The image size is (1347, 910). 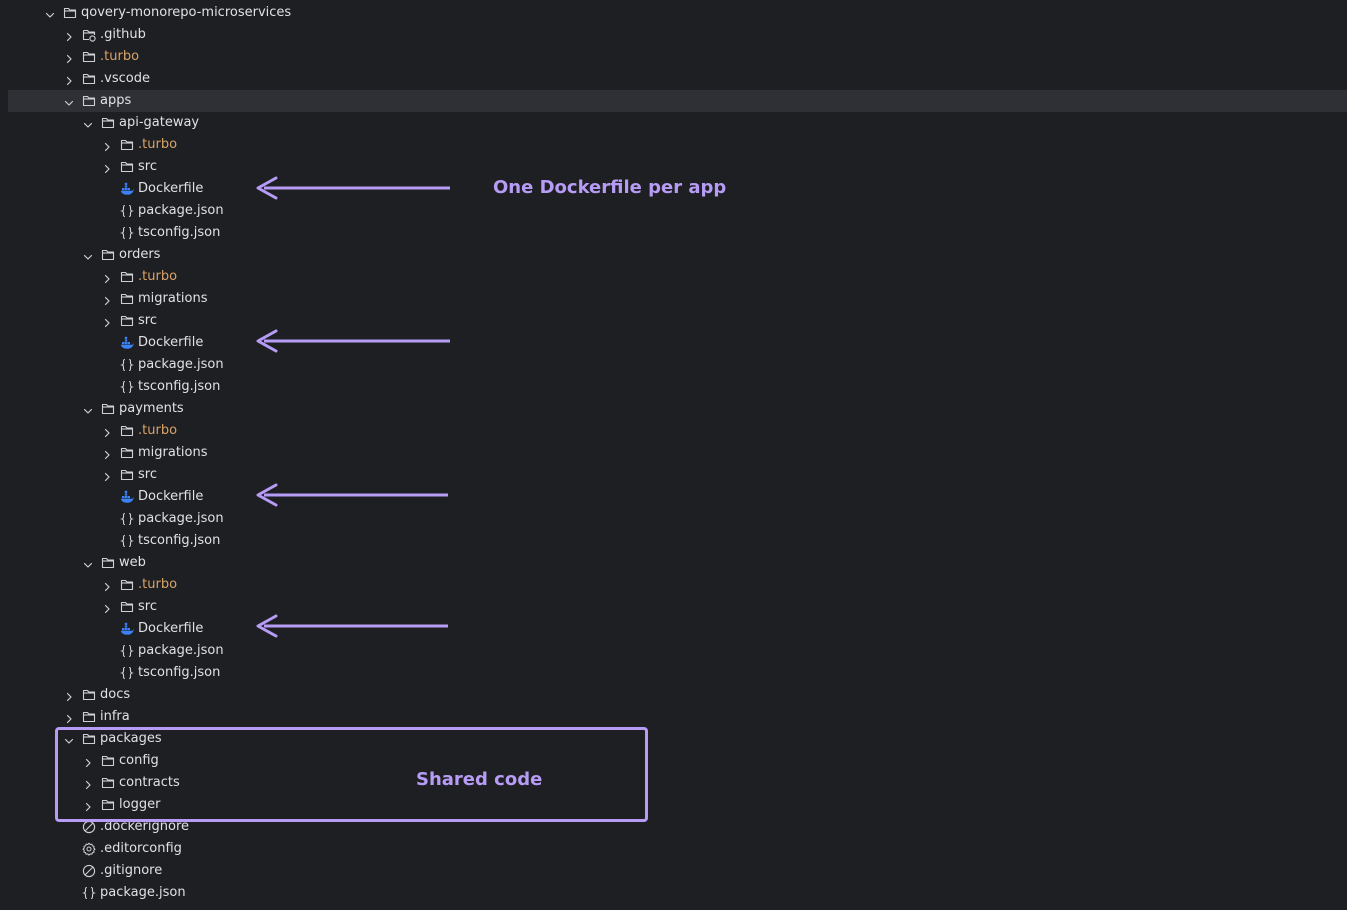 I want to click on tree-item-label: orders, so click(x=140, y=254).